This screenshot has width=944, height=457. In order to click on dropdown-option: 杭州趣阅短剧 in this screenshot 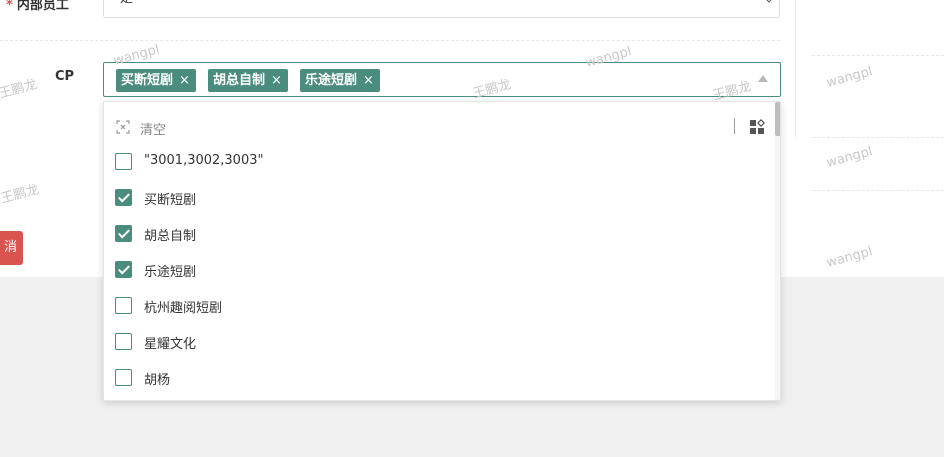, I will do `click(439, 305)`.